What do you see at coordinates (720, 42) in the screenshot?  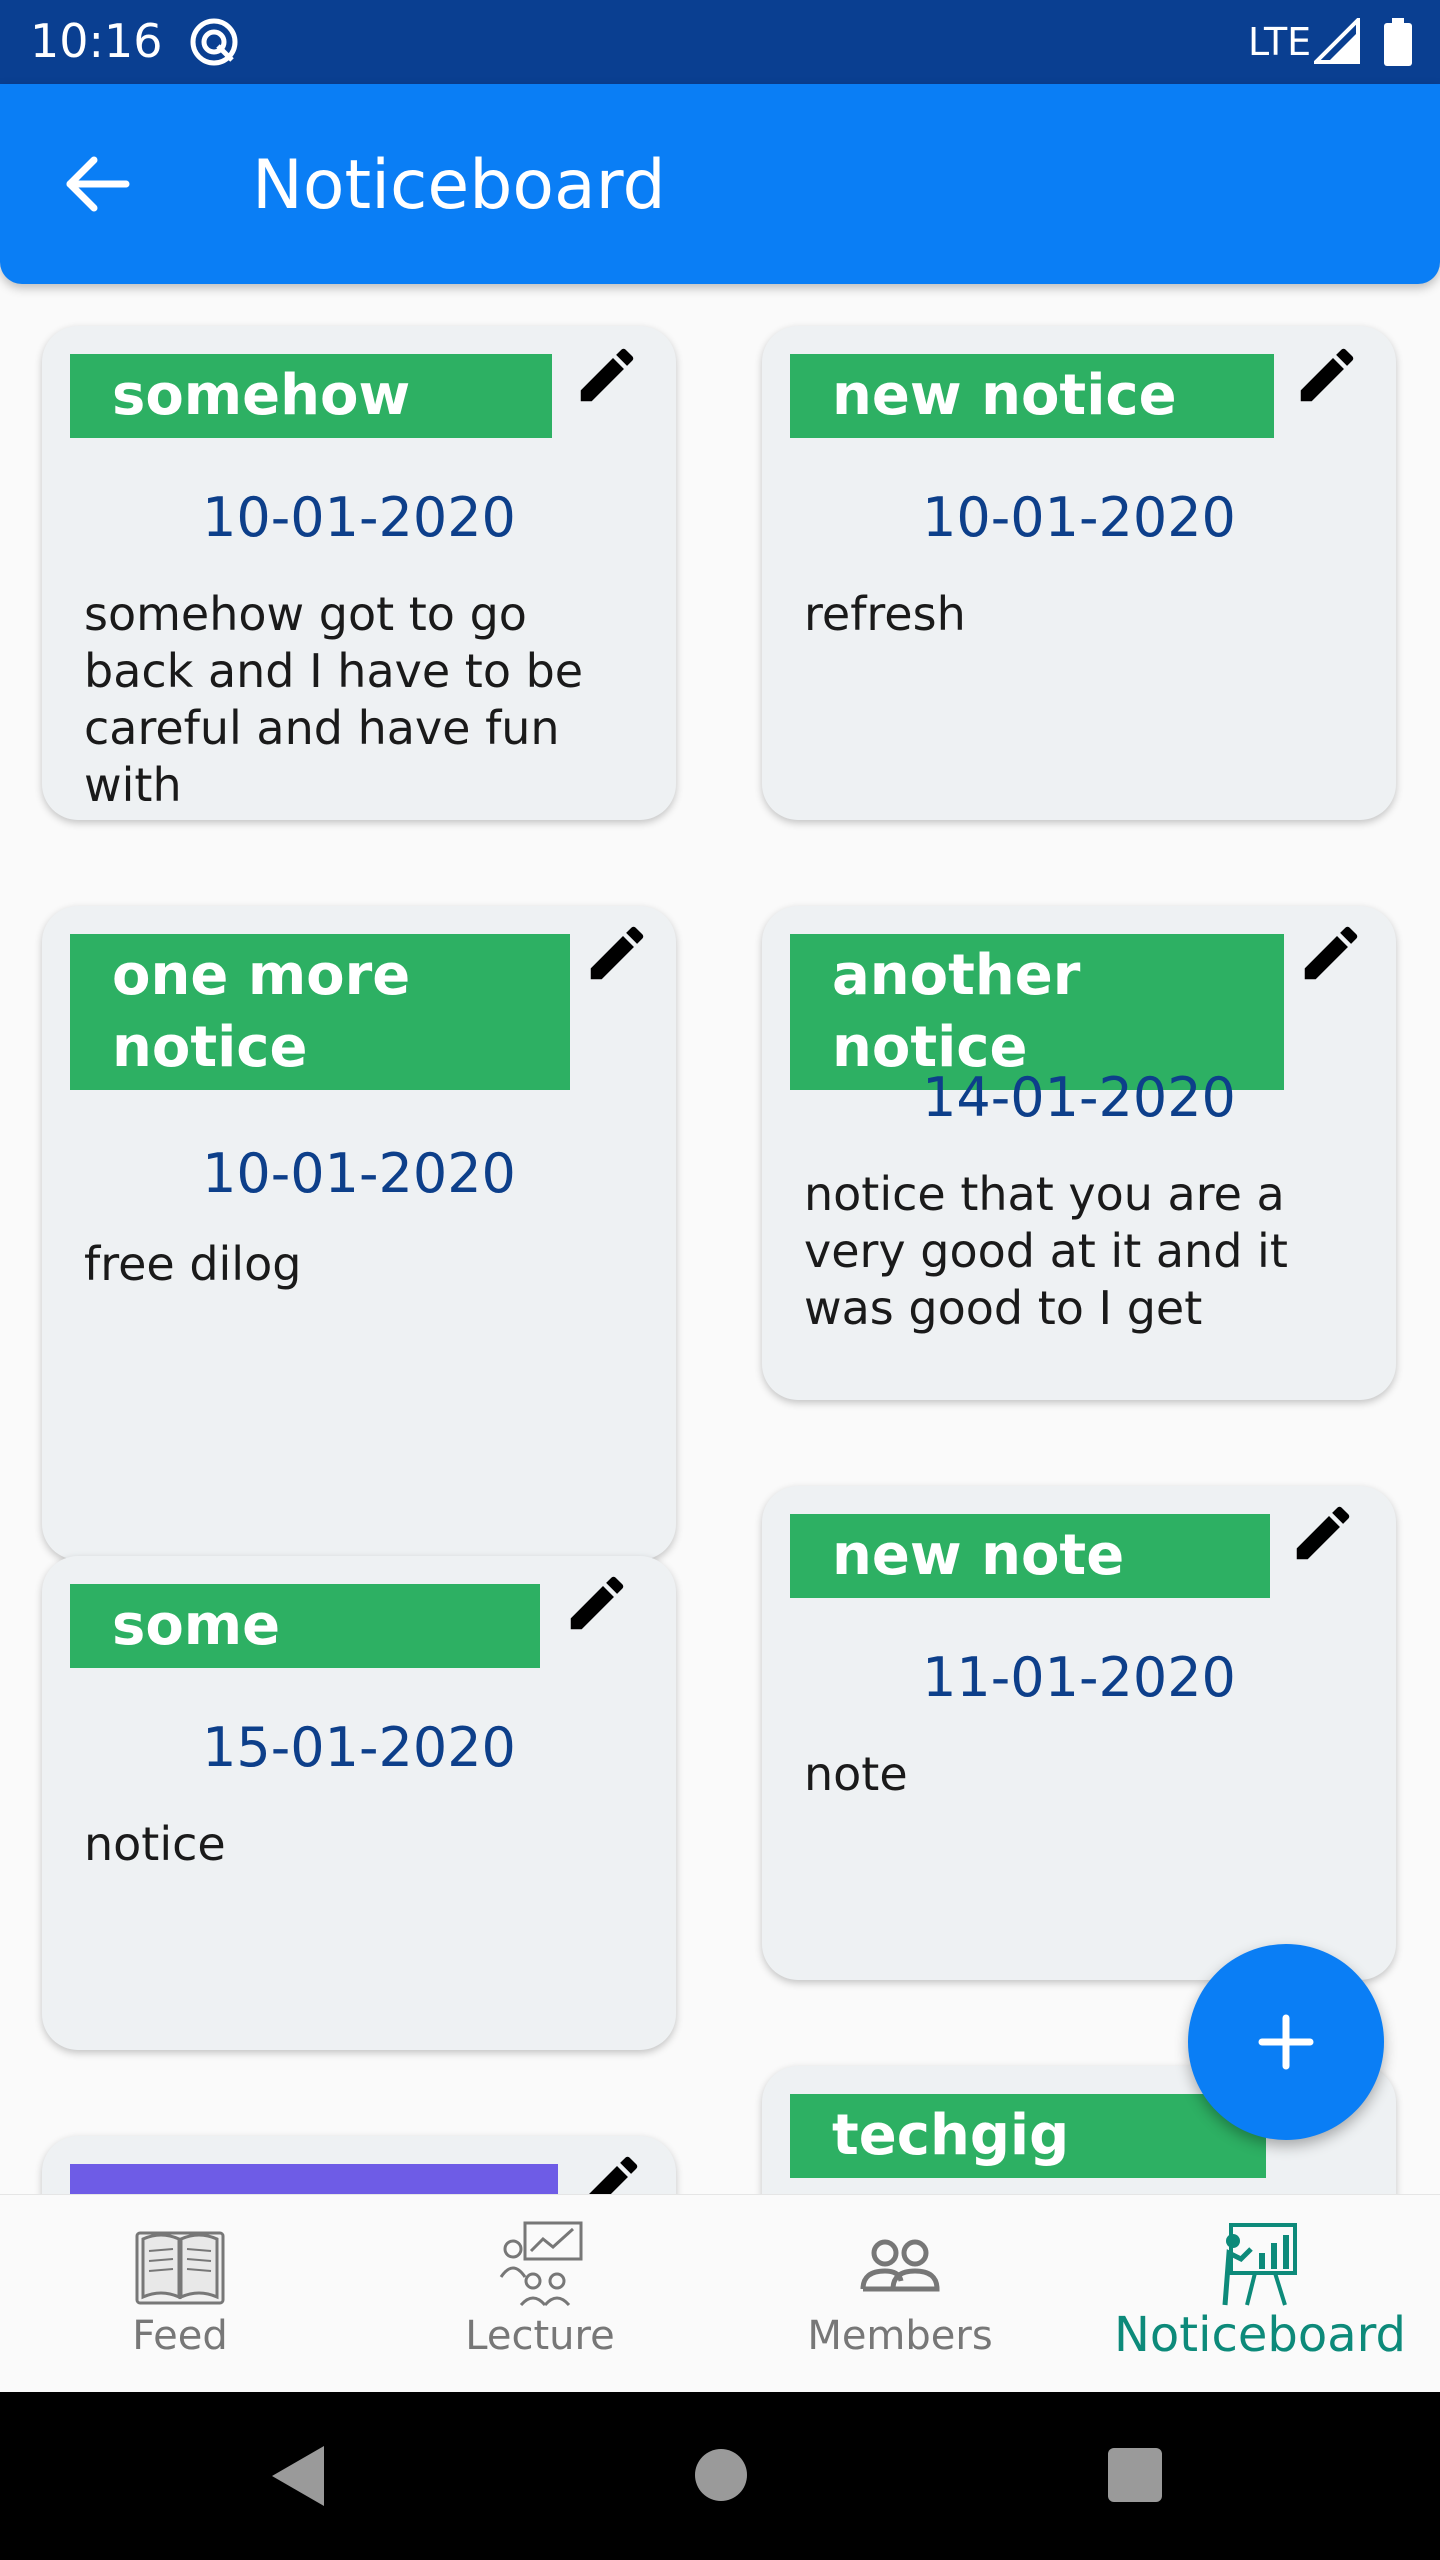 I see `status-bar: 10:16 LTE` at bounding box center [720, 42].